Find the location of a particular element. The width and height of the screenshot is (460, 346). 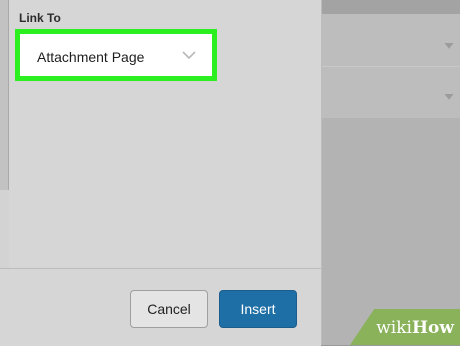

watermark-suffix: How is located at coordinates (432, 328).